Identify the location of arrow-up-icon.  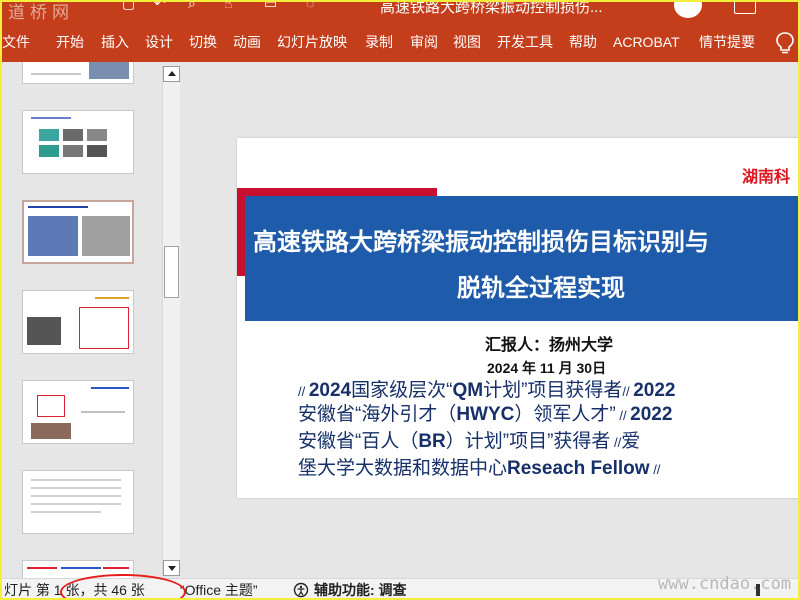
(172, 73).